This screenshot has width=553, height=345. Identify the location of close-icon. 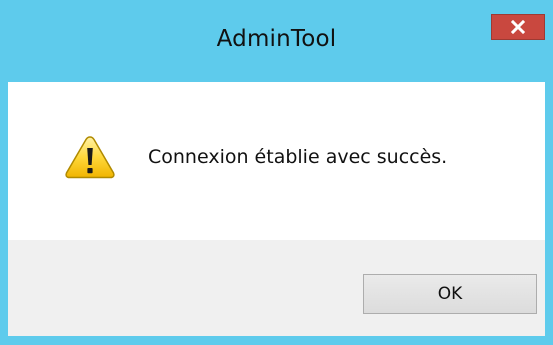
(518, 27).